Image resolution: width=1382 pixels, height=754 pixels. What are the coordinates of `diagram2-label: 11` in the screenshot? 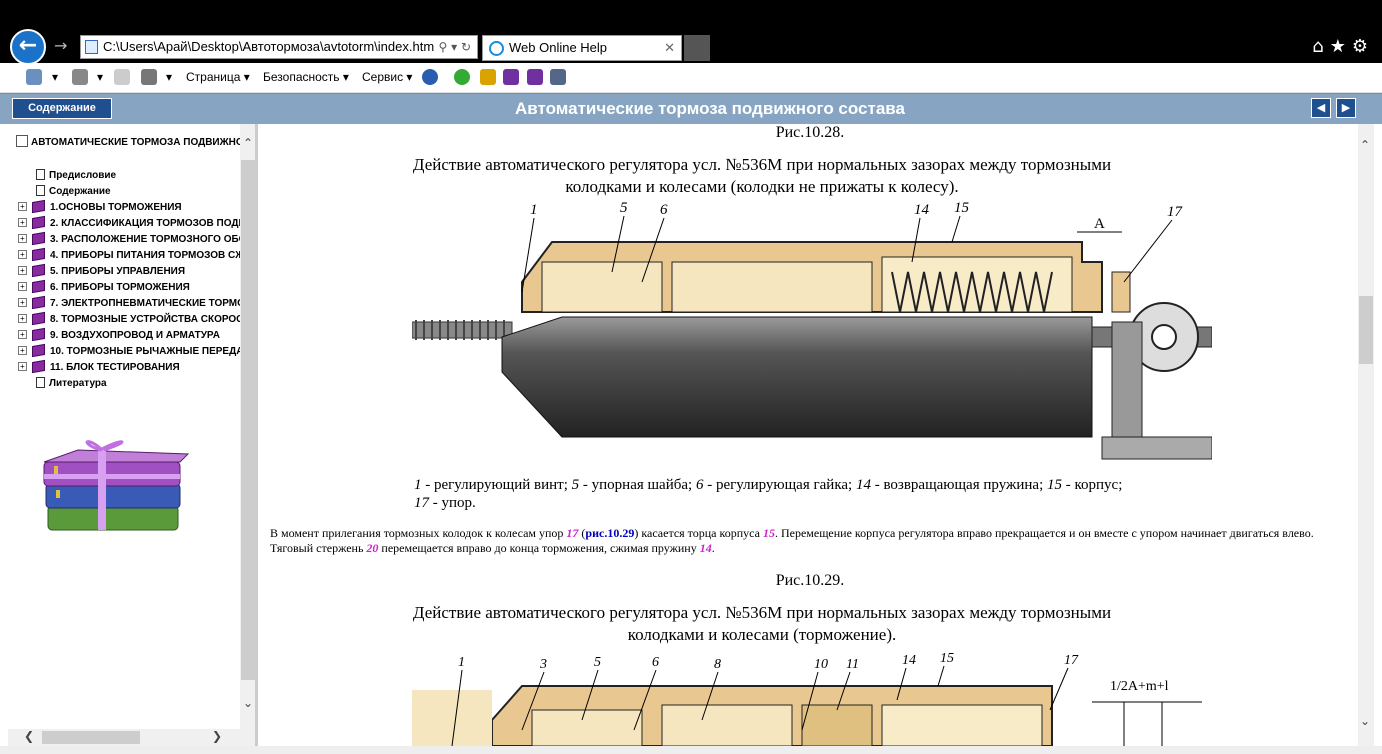 It's located at (852, 664).